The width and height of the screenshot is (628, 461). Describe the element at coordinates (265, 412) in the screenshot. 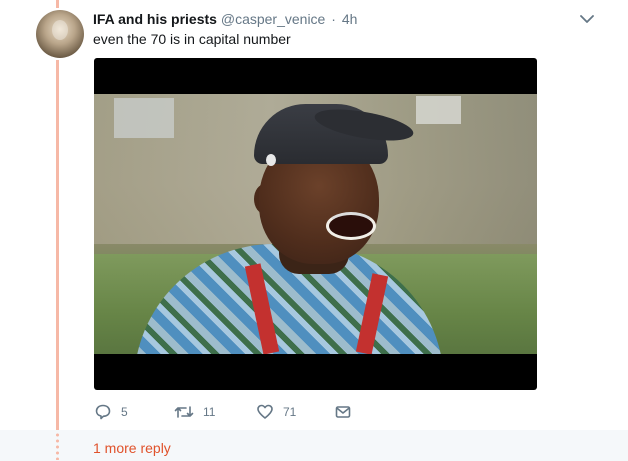

I see `heart-icon` at that location.